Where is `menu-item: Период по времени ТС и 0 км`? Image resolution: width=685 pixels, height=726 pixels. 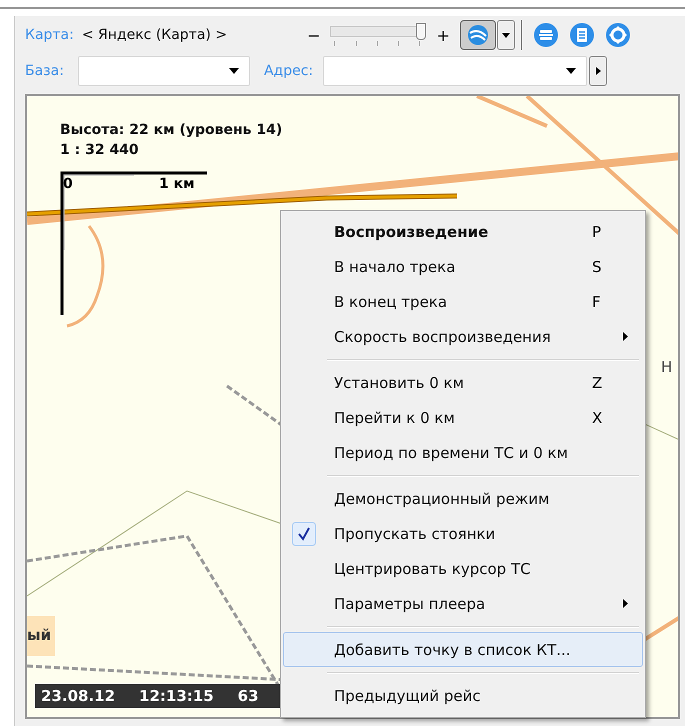
menu-item: Период по времени ТС и 0 км is located at coordinates (463, 452).